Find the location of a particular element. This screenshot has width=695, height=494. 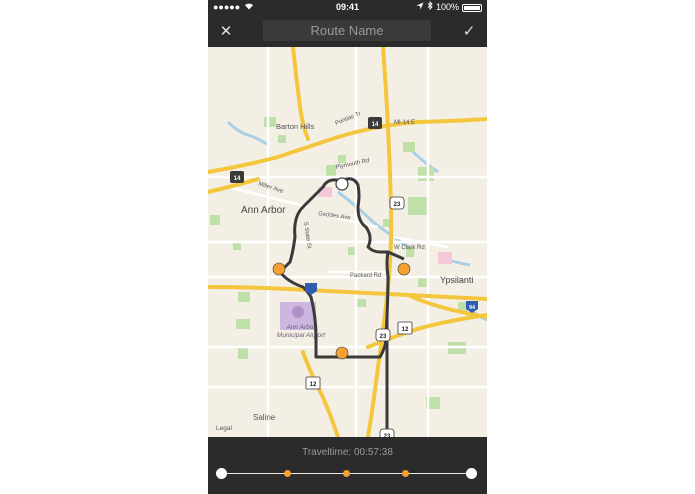

traveltime-label: Traveltime: 00:57:38 is located at coordinates (347, 452).